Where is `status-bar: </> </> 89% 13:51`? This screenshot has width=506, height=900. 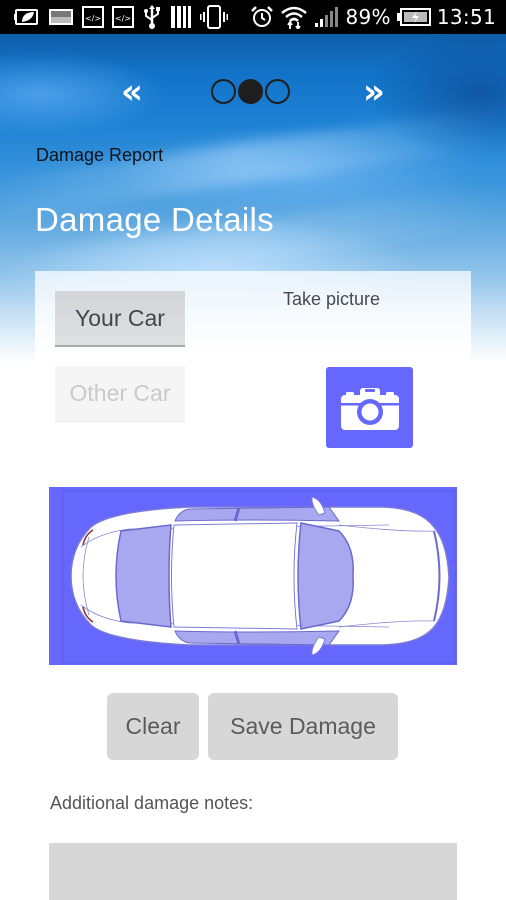
status-bar: </> </> 89% 13:51 is located at coordinates (253, 17).